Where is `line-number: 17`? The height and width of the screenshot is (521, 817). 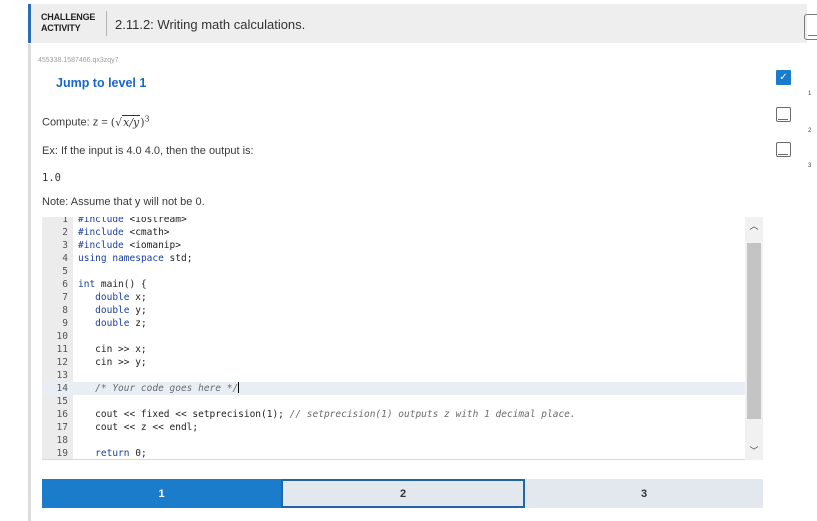 line-number: 17 is located at coordinates (62, 427).